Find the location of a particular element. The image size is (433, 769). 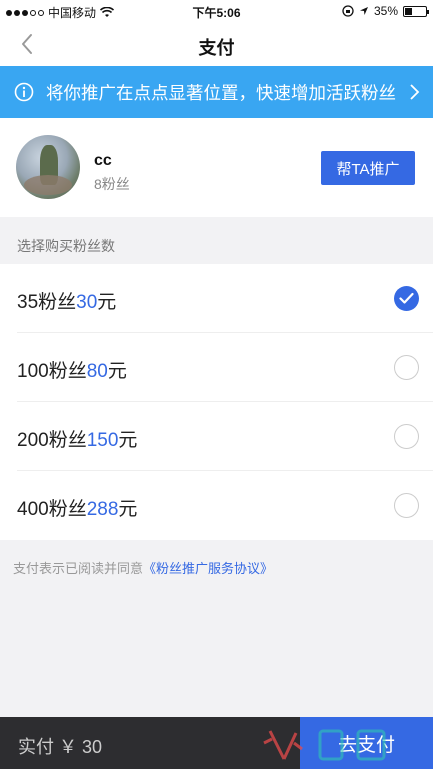

paid-amount: 实付 ￥ 30 is located at coordinates (60, 747).